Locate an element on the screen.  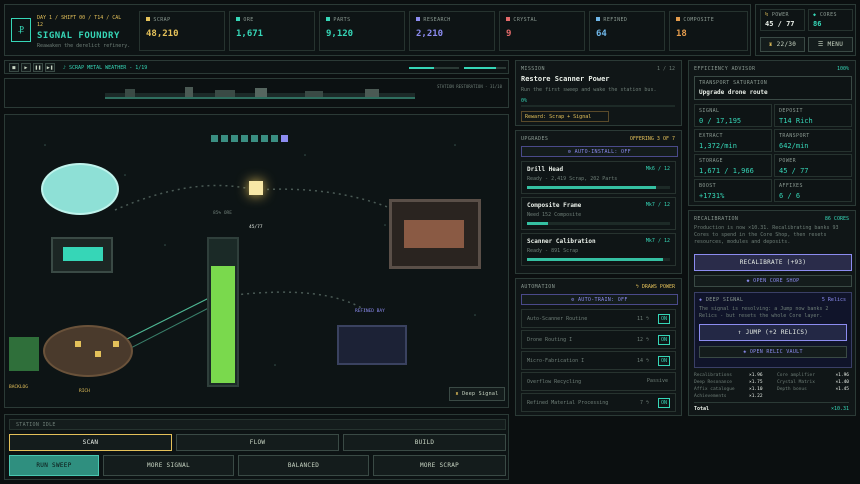
pause-button: ❚❚ is located at coordinates (38, 67).